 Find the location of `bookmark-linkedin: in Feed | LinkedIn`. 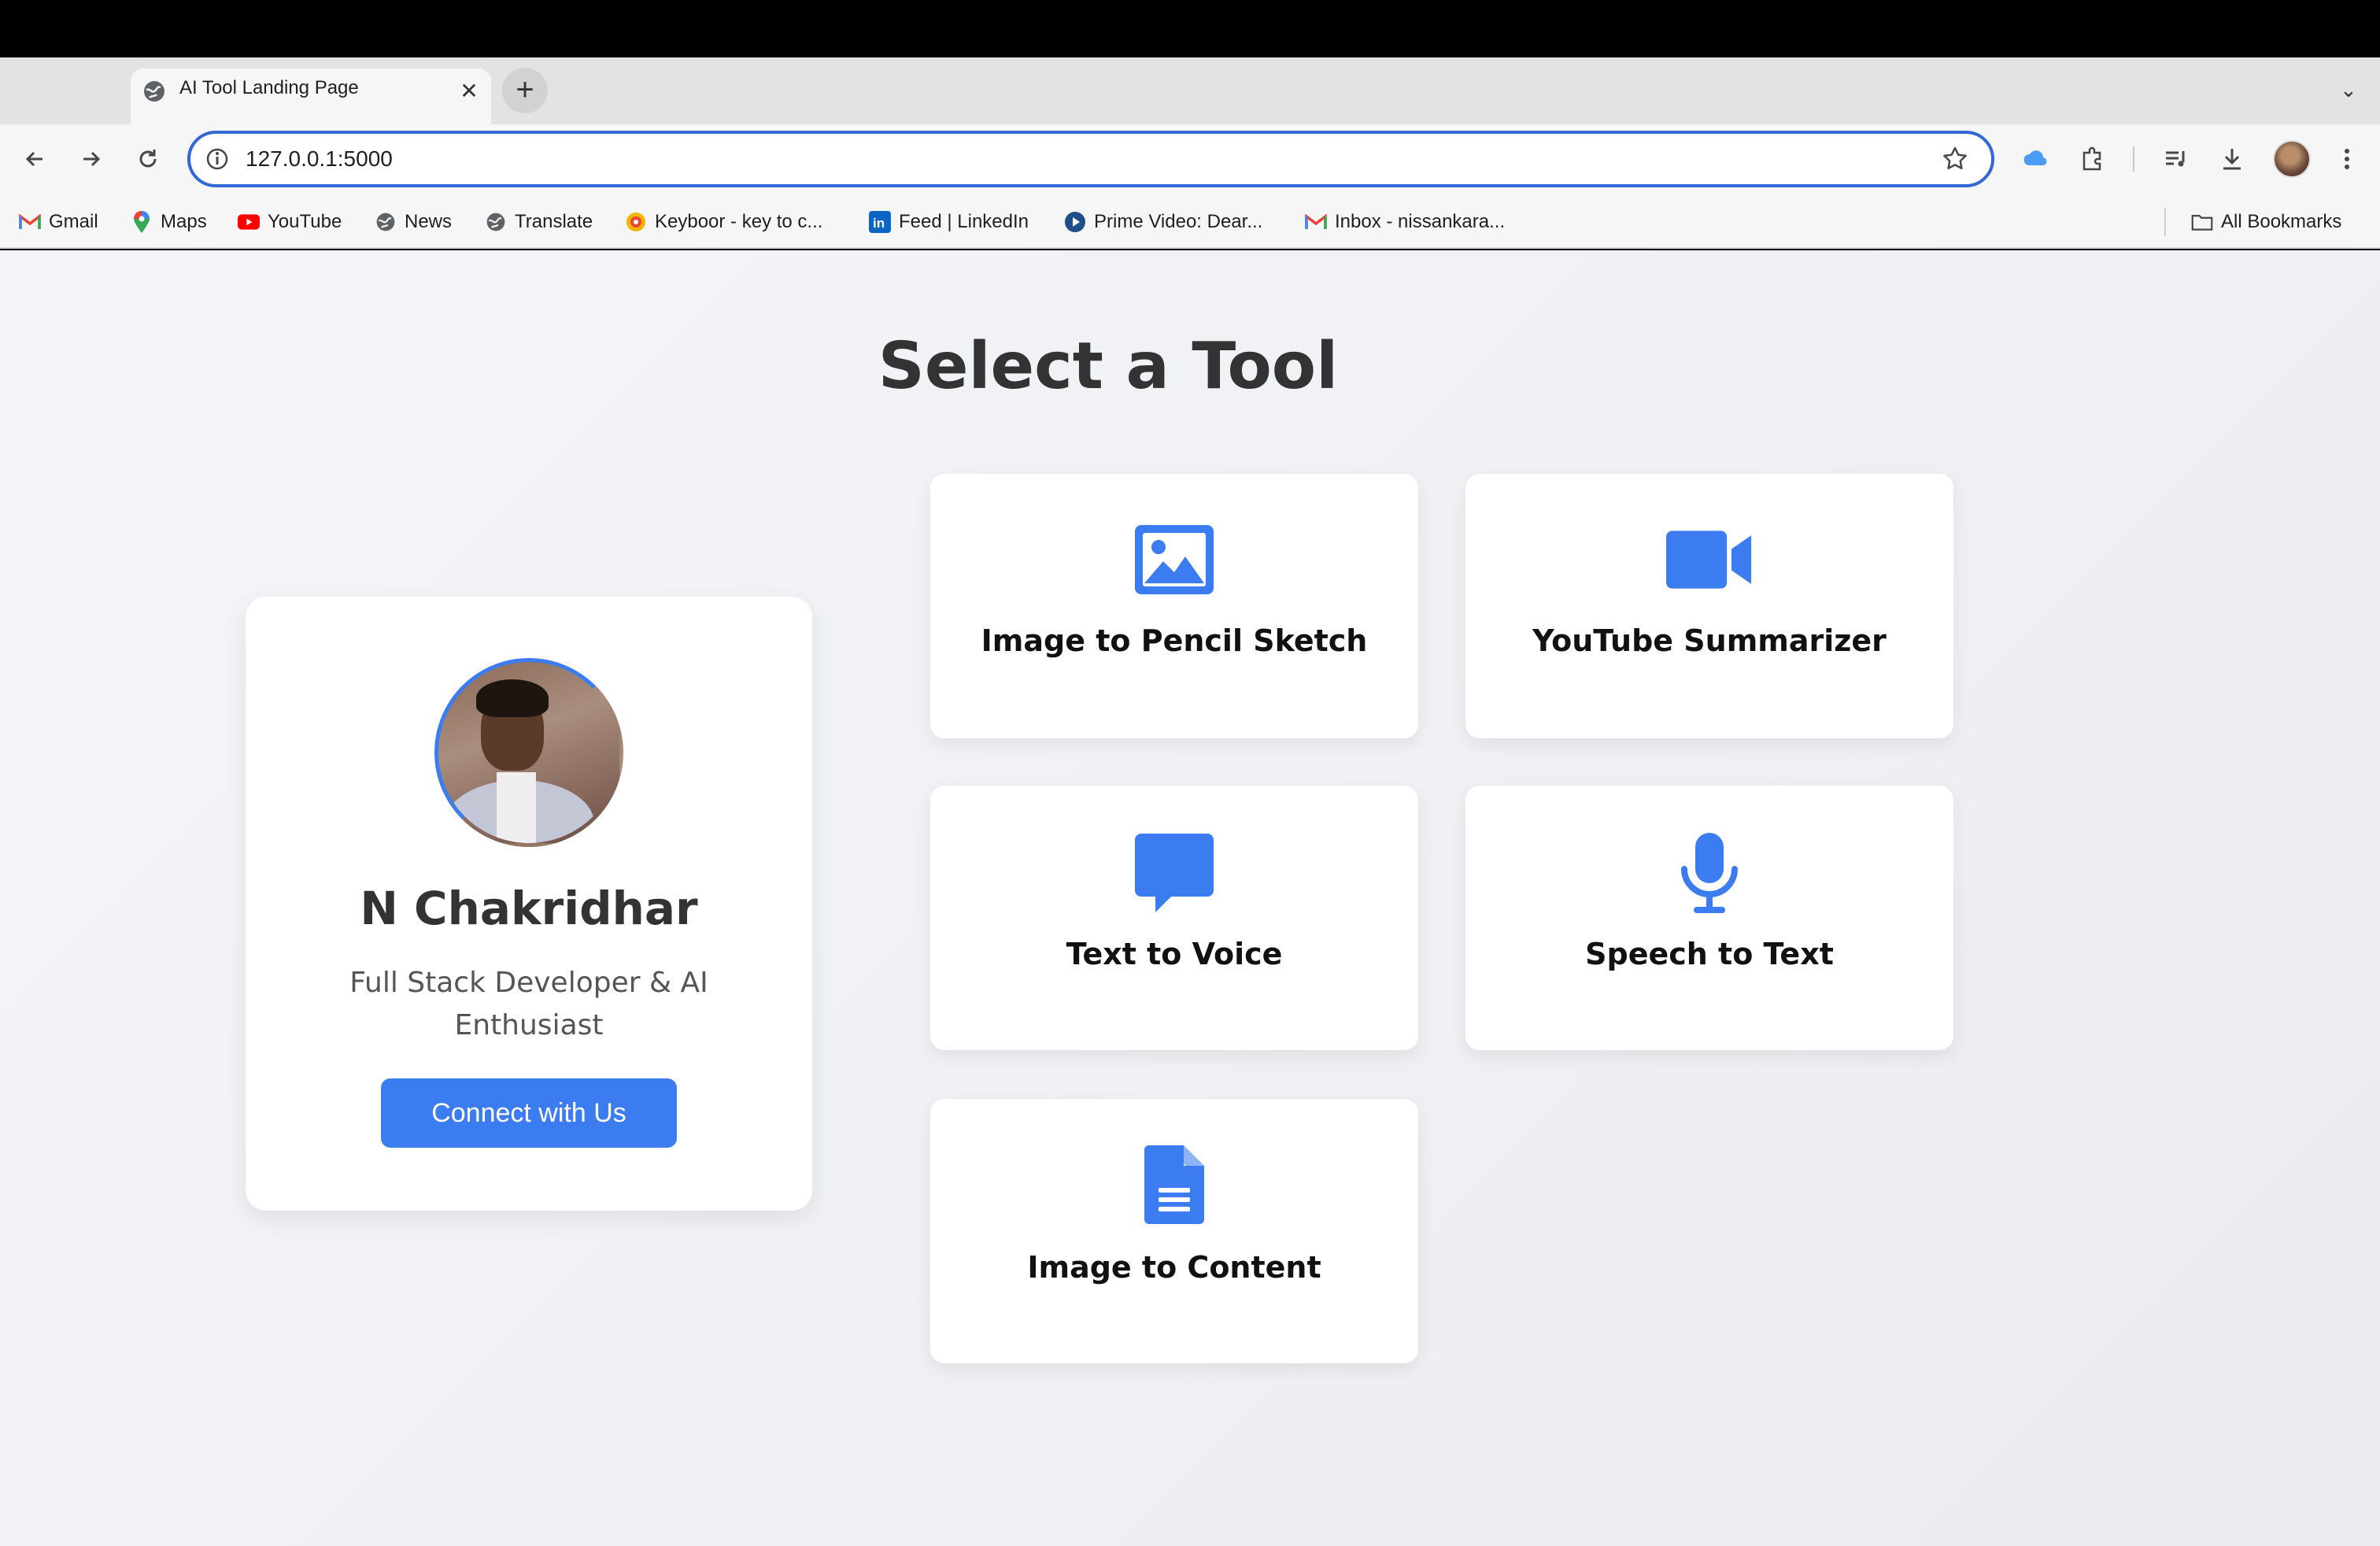

bookmark-linkedin: in Feed | LinkedIn is located at coordinates (949, 222).